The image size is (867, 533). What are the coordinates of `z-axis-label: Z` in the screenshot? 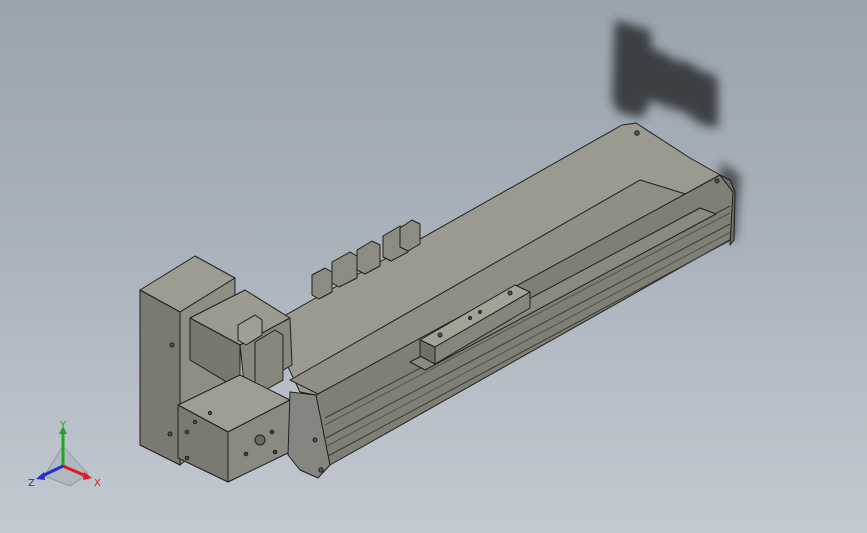 It's located at (31, 483).